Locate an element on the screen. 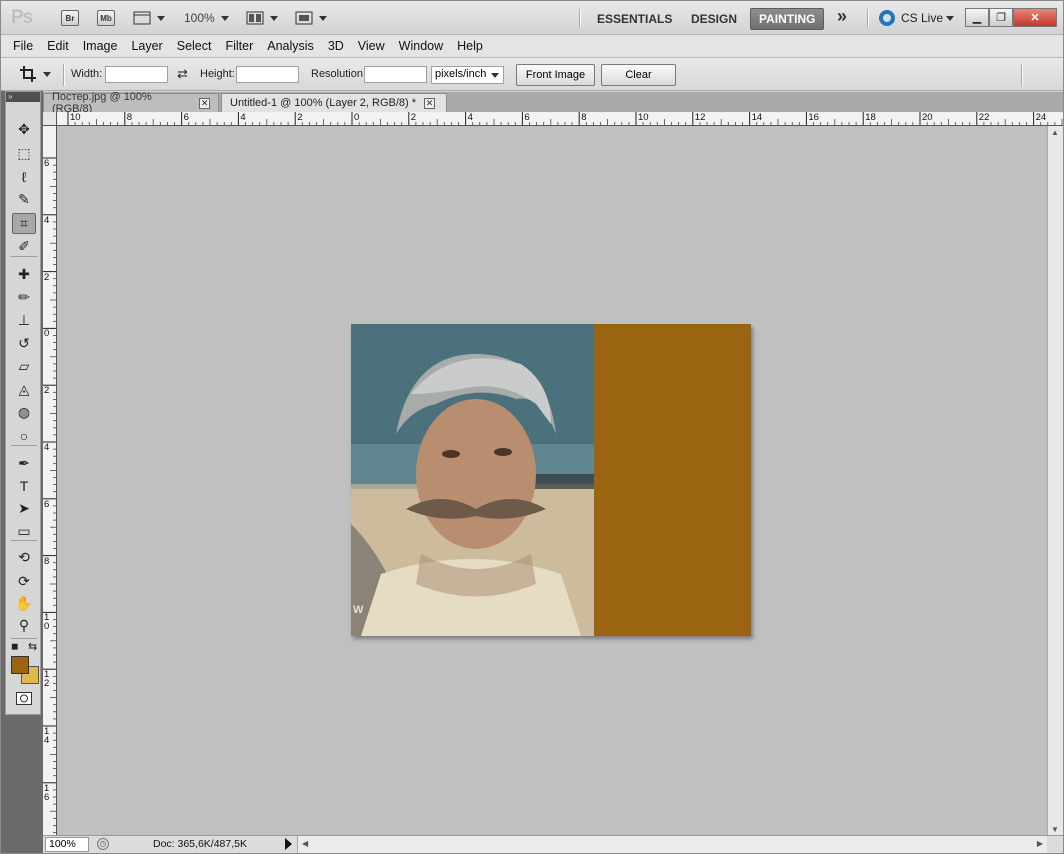  width-label: Width: is located at coordinates (87, 74).